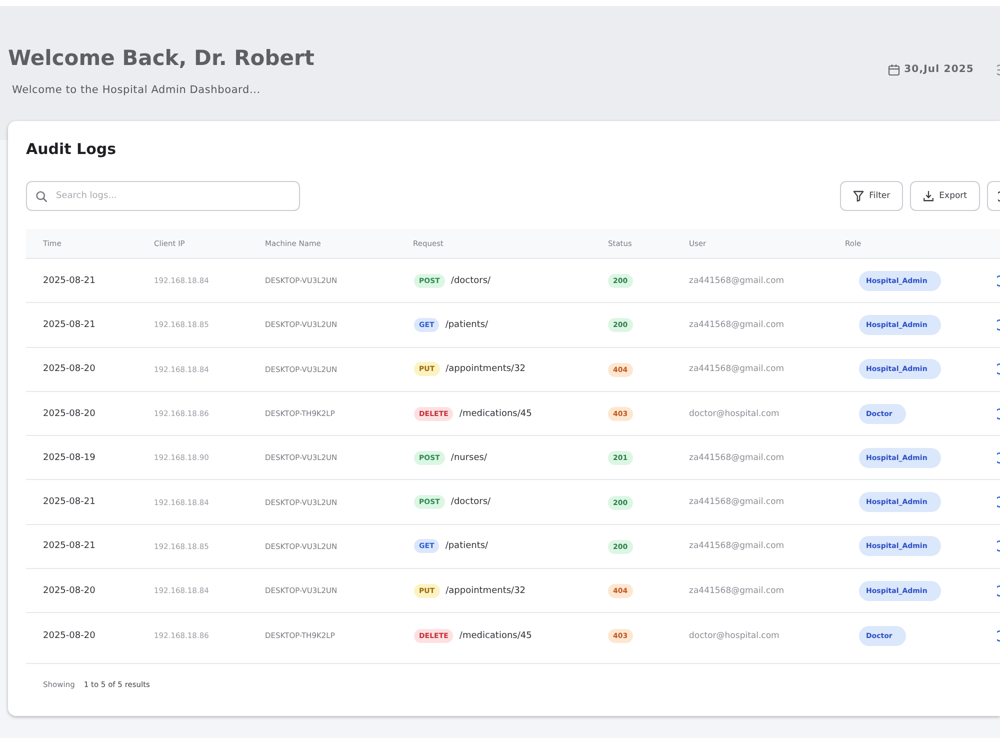 The height and width of the screenshot is (750, 1000). What do you see at coordinates (928, 196) in the screenshot?
I see `download-icon` at bounding box center [928, 196].